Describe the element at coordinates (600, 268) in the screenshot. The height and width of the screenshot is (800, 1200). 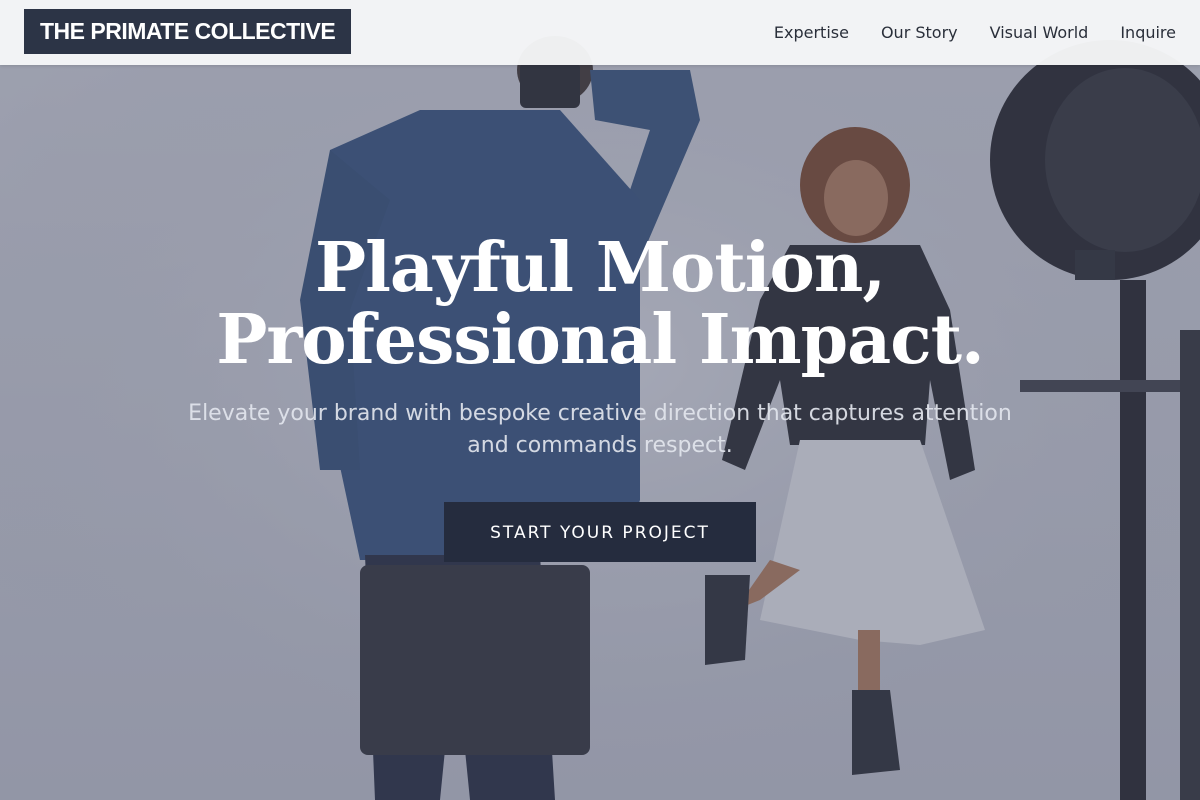
I see `hero-title-line-1: Playful Motion,` at that location.